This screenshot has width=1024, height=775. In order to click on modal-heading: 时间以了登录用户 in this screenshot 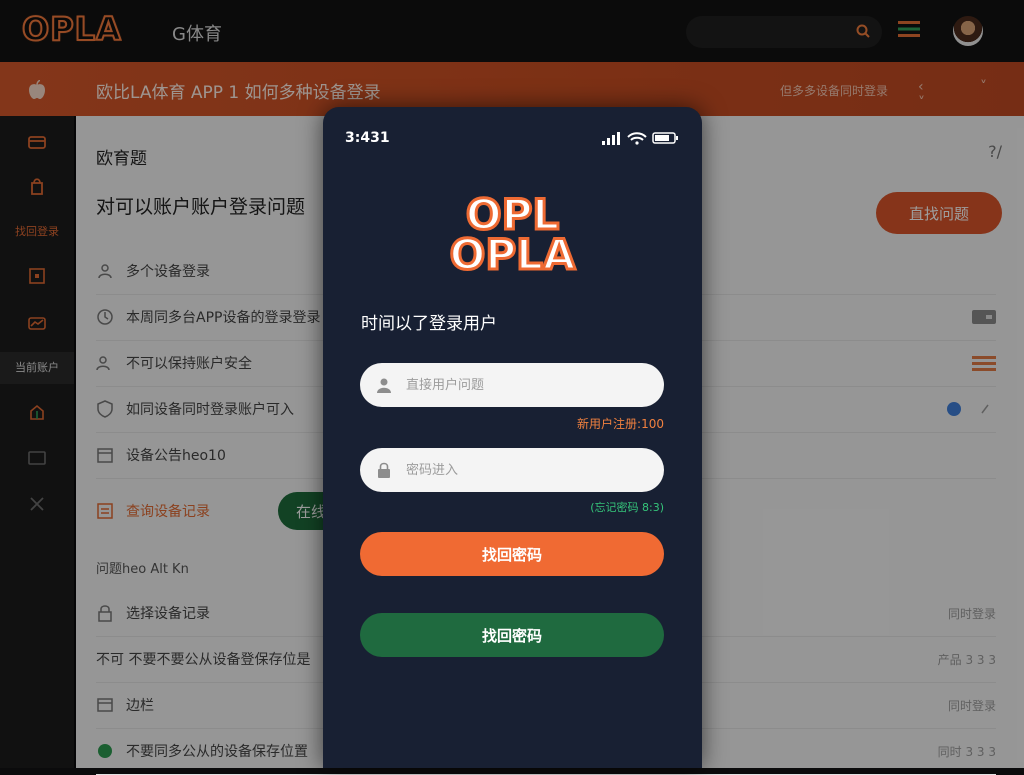, I will do `click(429, 324)`.